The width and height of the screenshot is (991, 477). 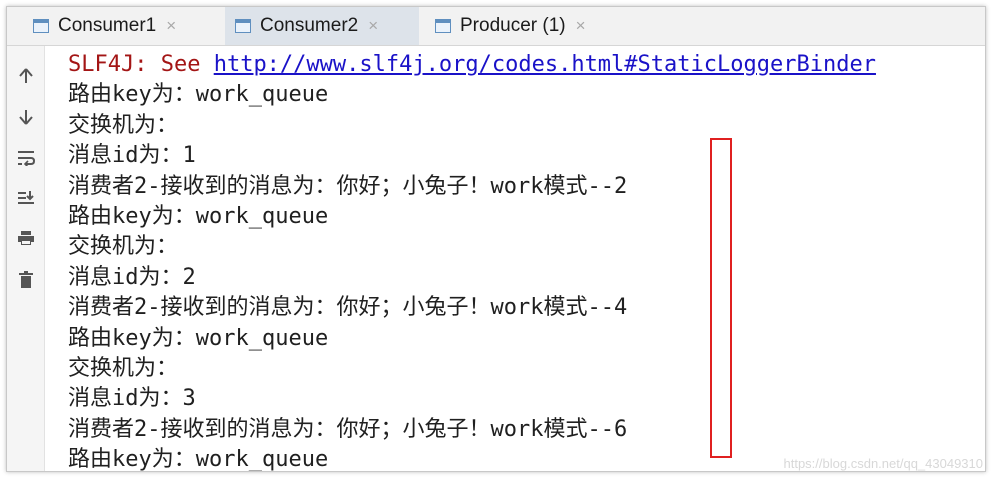 I want to click on tab-label: Consumer2, so click(x=309, y=25).